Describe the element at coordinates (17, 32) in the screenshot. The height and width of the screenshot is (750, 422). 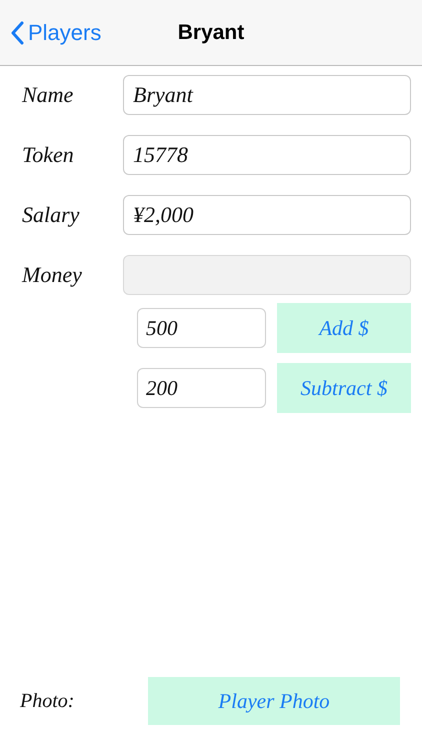
I see `back-chevron-icon` at that location.